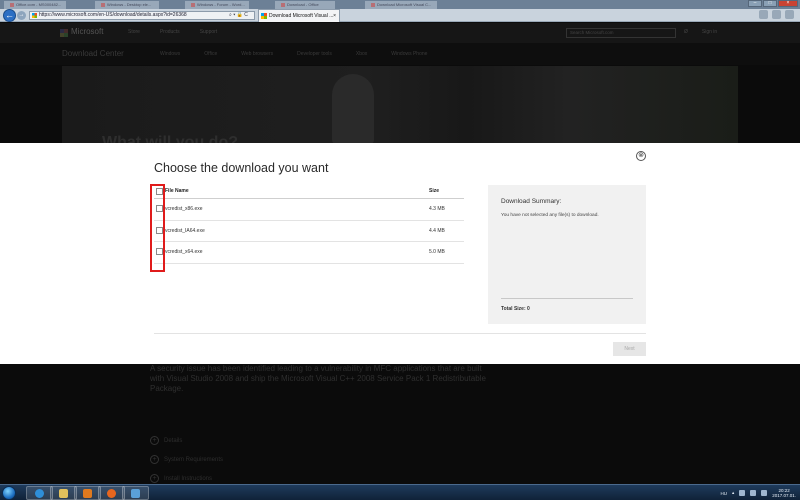 Image resolution: width=800 pixels, height=500 pixels. I want to click on expander-details: + Details, so click(166, 440).